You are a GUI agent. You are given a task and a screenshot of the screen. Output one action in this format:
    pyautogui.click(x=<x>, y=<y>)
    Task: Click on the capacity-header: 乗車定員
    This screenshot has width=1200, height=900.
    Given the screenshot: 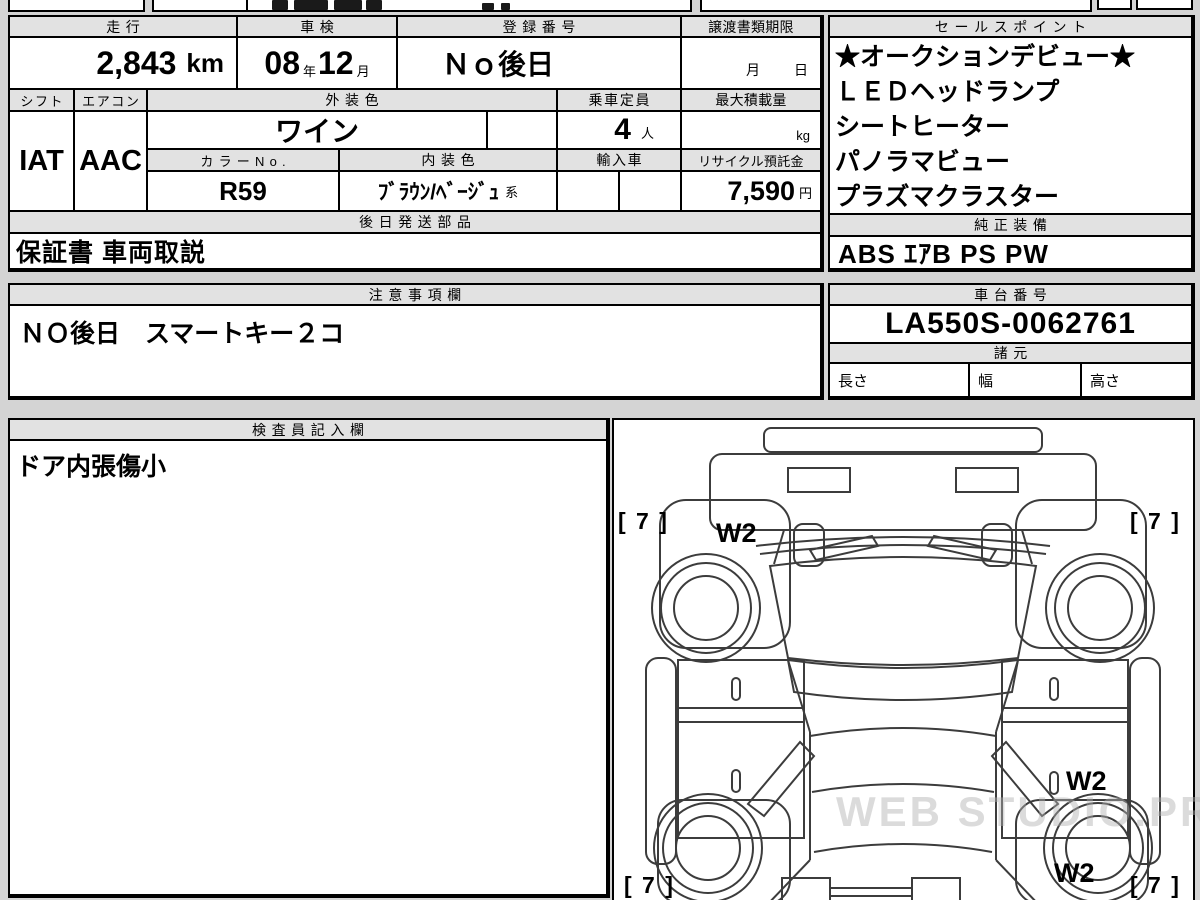 What is the action you would take?
    pyautogui.click(x=620, y=101)
    